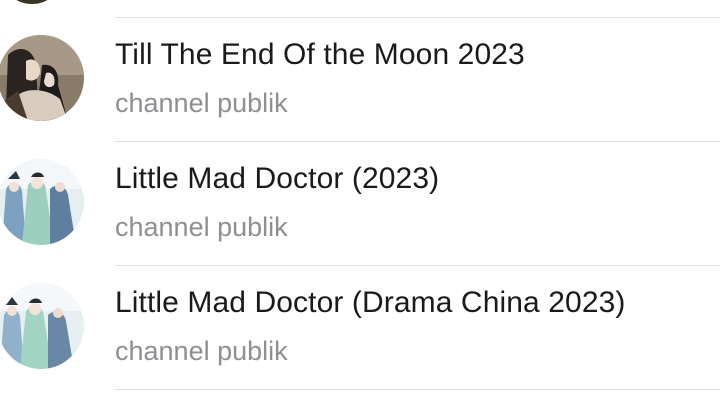  What do you see at coordinates (320, 54) in the screenshot?
I see `chat-title: Till The End Of the Moon 2023` at bounding box center [320, 54].